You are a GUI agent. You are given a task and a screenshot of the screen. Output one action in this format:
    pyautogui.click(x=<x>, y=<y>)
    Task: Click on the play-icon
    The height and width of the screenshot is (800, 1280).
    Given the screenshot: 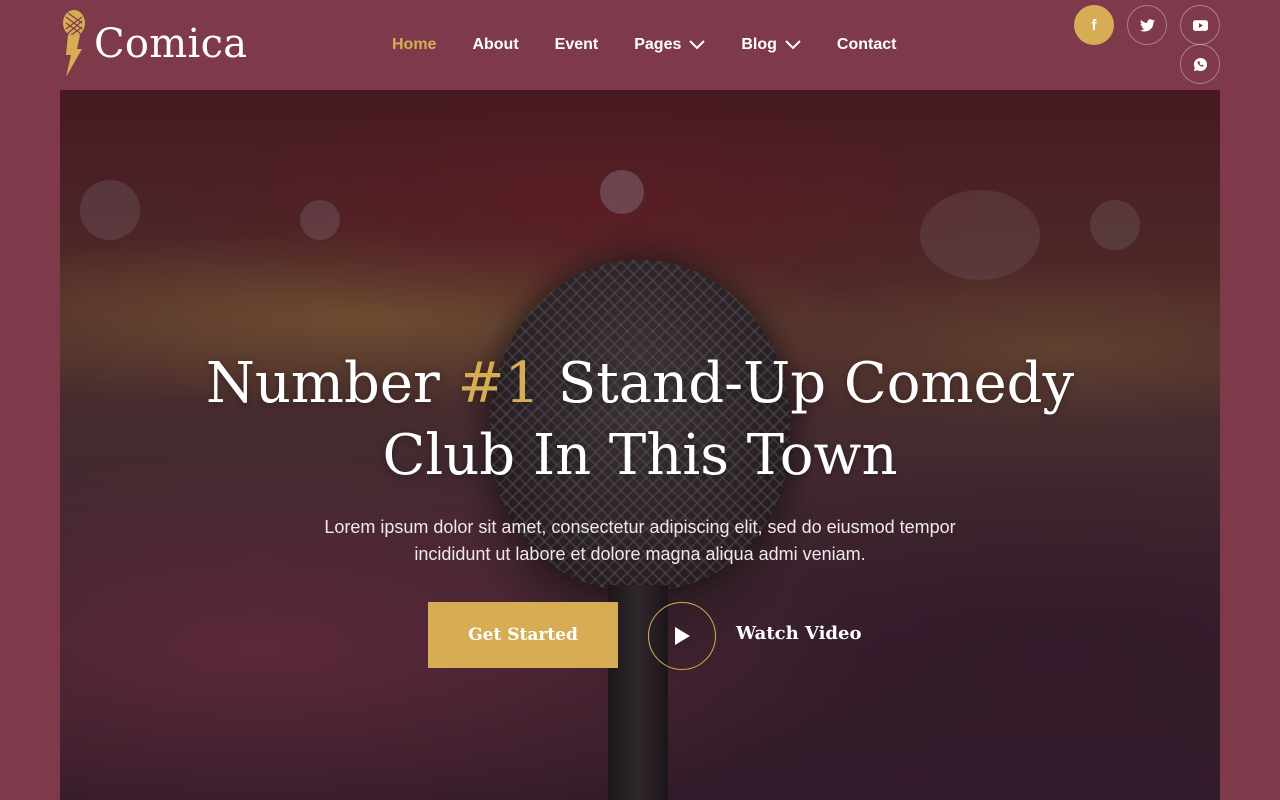 What is the action you would take?
    pyautogui.click(x=682, y=636)
    